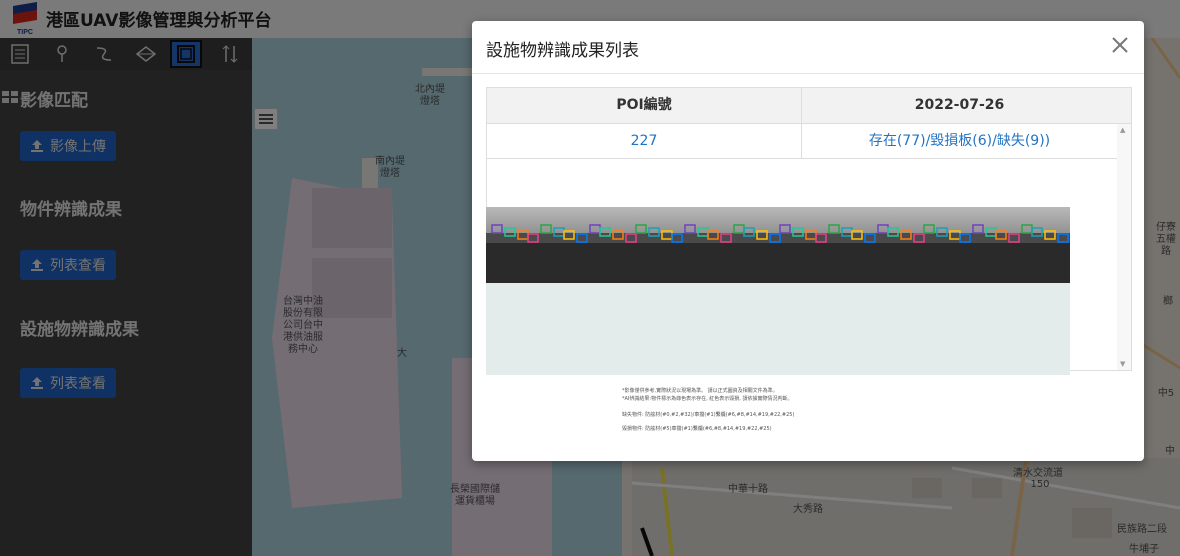 The image size is (1180, 556). I want to click on detection-image, so click(778, 245).